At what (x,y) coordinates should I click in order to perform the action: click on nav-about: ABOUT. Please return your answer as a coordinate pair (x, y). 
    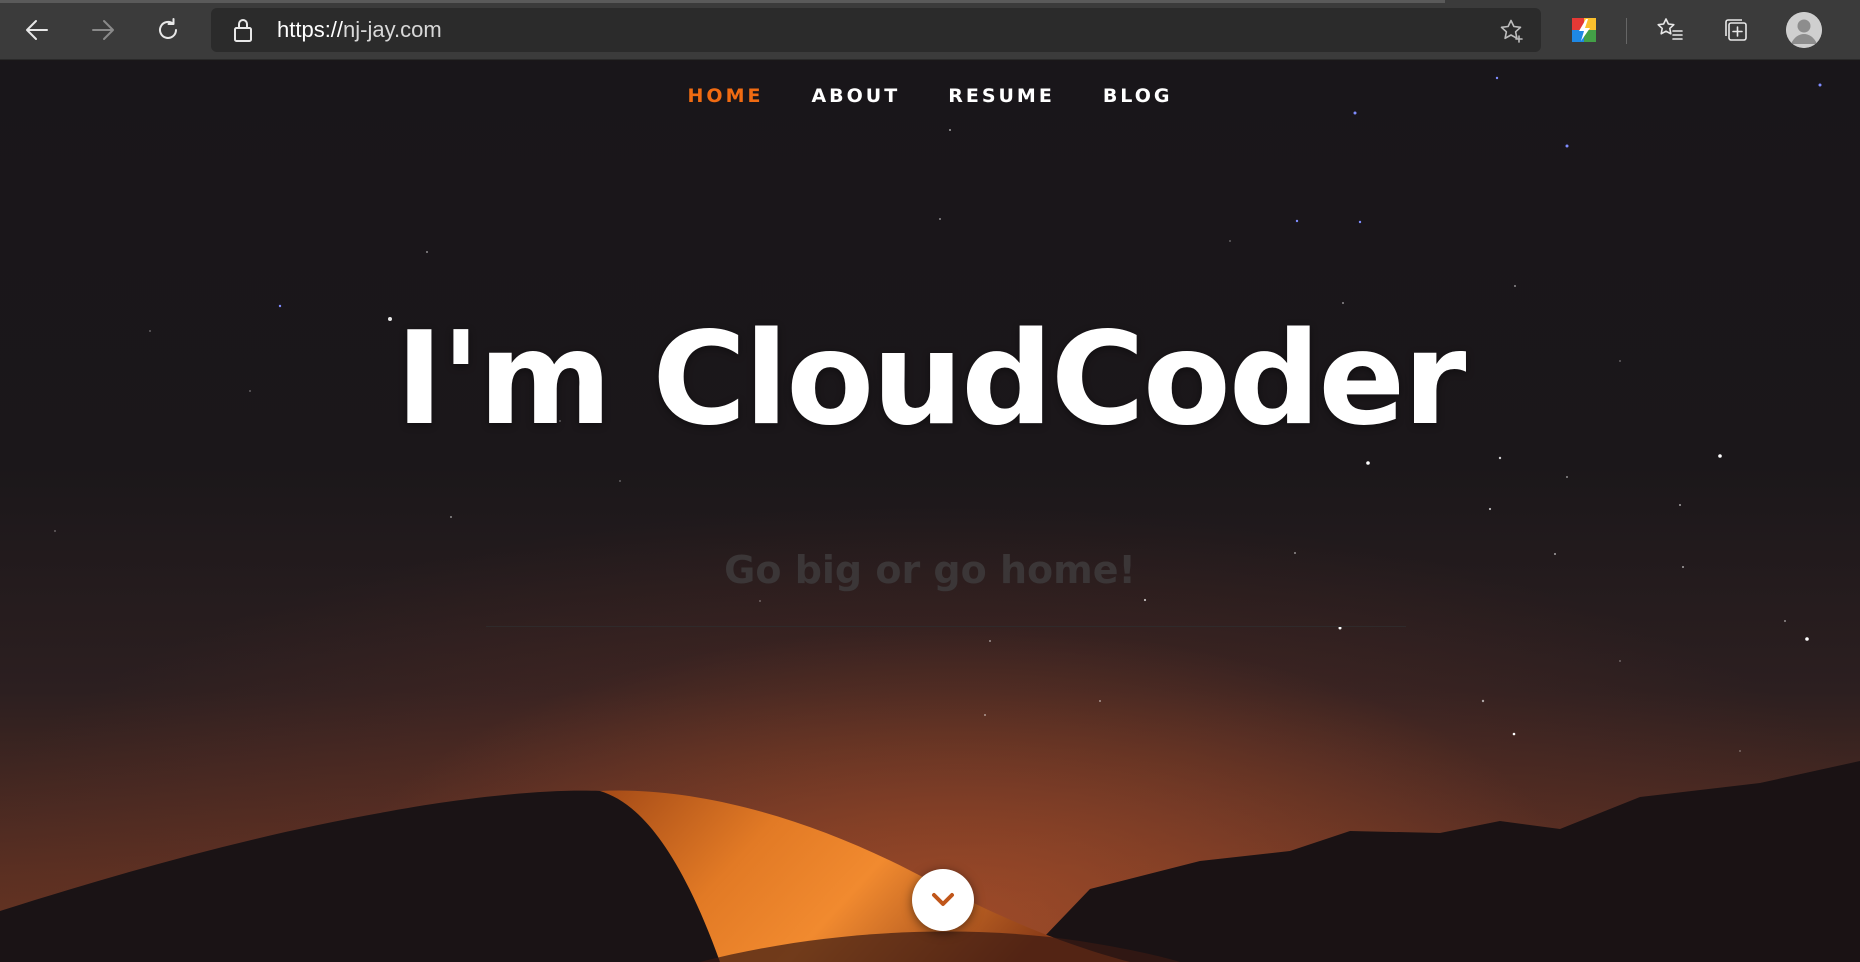
    Looking at the image, I should click on (855, 96).